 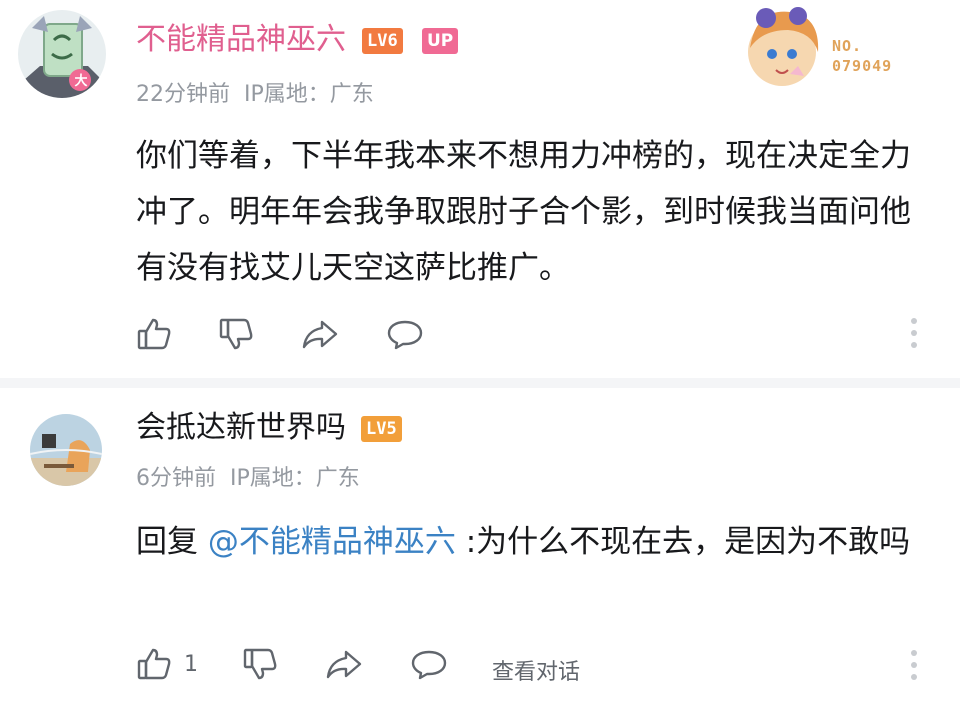 I want to click on view-conversation-link: 查看对话, so click(x=536, y=670).